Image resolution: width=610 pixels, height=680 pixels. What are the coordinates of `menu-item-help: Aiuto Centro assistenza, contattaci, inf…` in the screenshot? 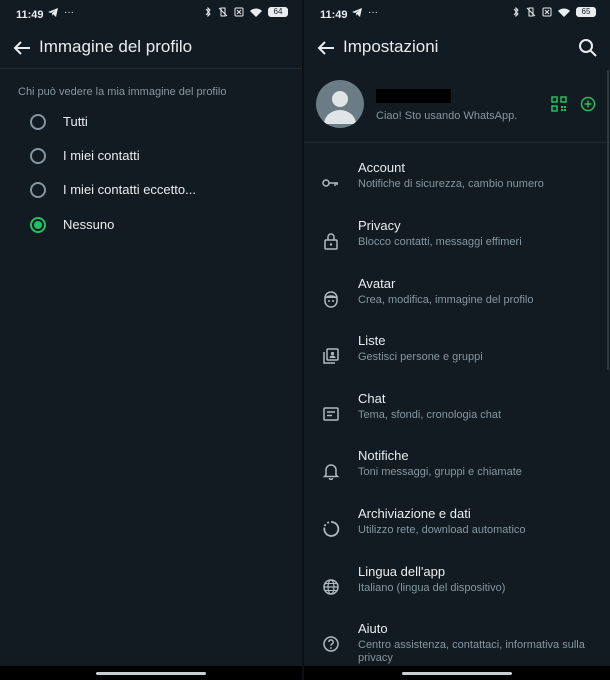 It's located at (457, 645).